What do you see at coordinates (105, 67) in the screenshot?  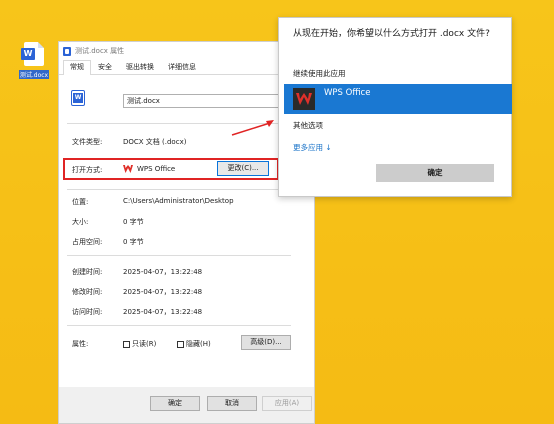 I see `tab-security: 安全` at bounding box center [105, 67].